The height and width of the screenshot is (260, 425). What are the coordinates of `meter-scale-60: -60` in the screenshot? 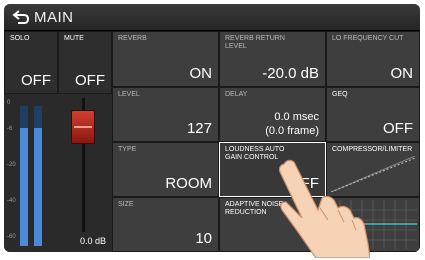 It's located at (11, 237).